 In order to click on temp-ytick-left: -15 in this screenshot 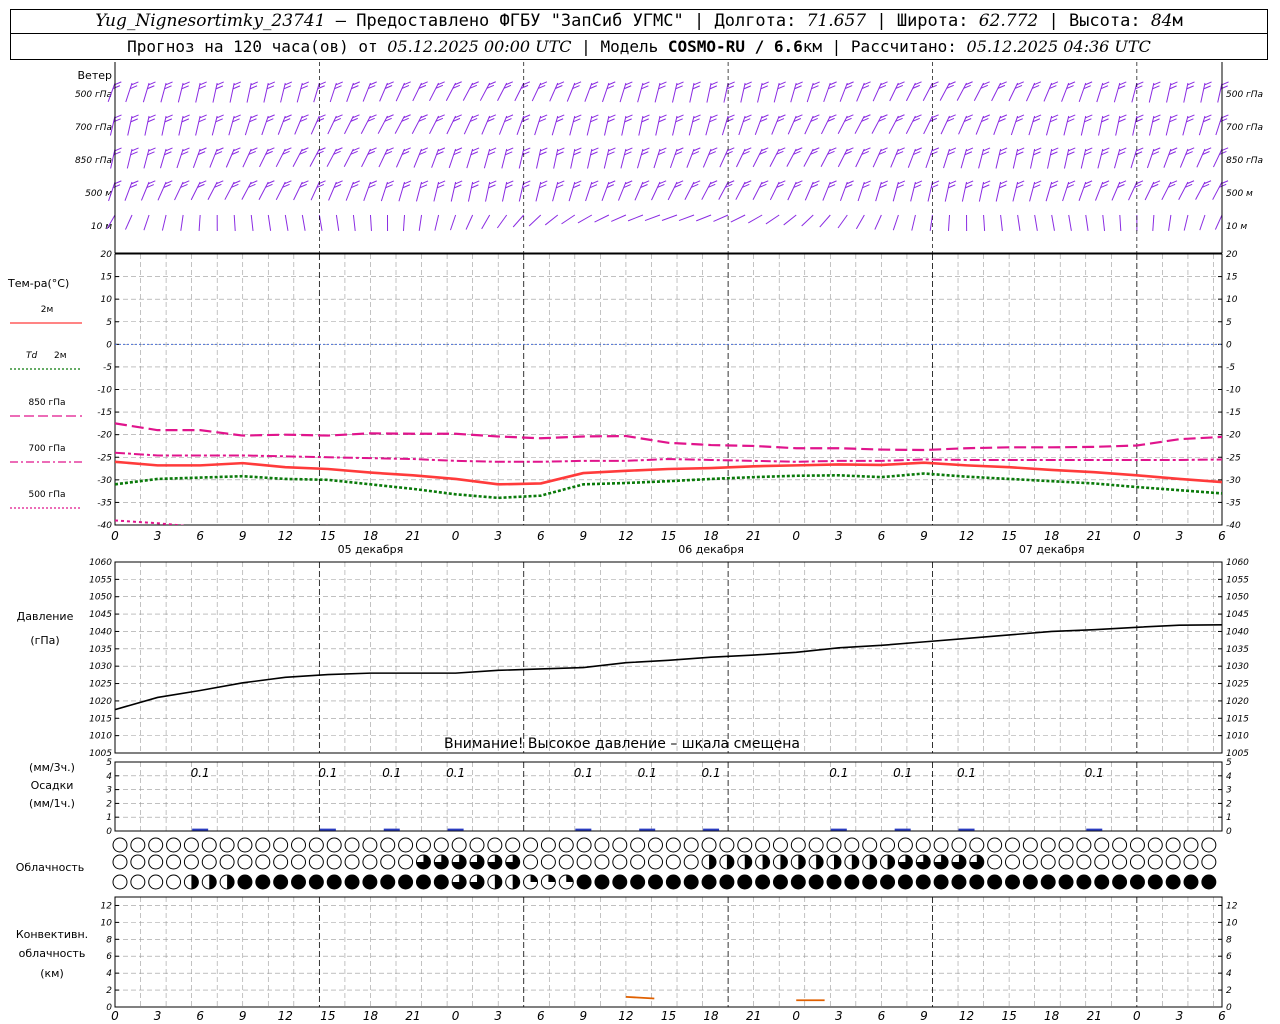, I will do `click(104, 413)`.